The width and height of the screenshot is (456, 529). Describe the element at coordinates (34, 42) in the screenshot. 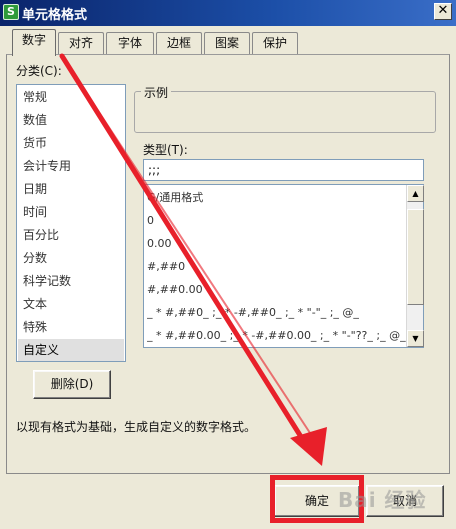

I see `tab-number: 数字` at that location.